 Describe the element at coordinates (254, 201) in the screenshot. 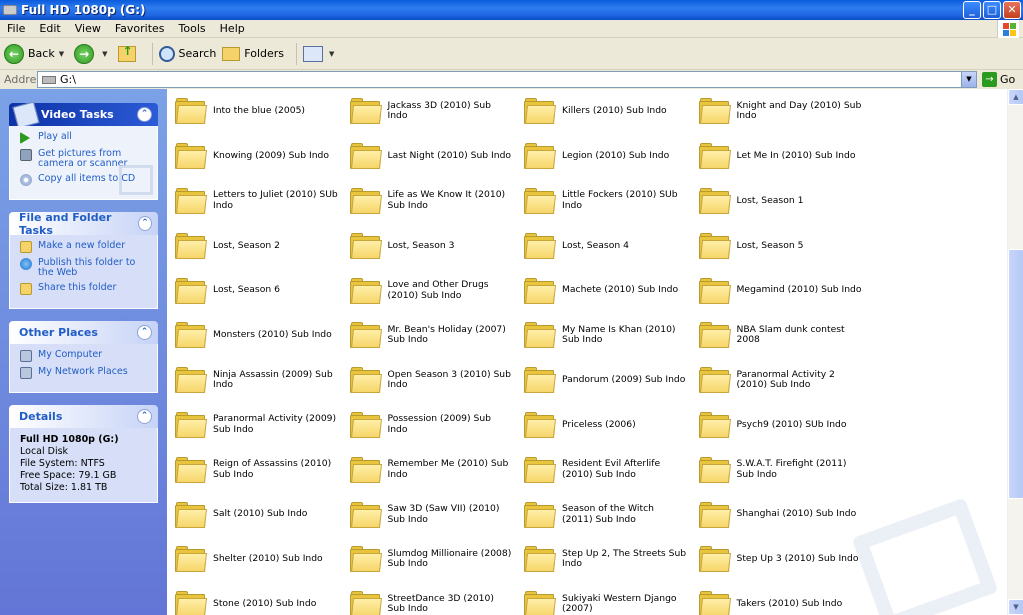

I see `folder-item: Letters to Juliet (2010) SUb Indo` at that location.